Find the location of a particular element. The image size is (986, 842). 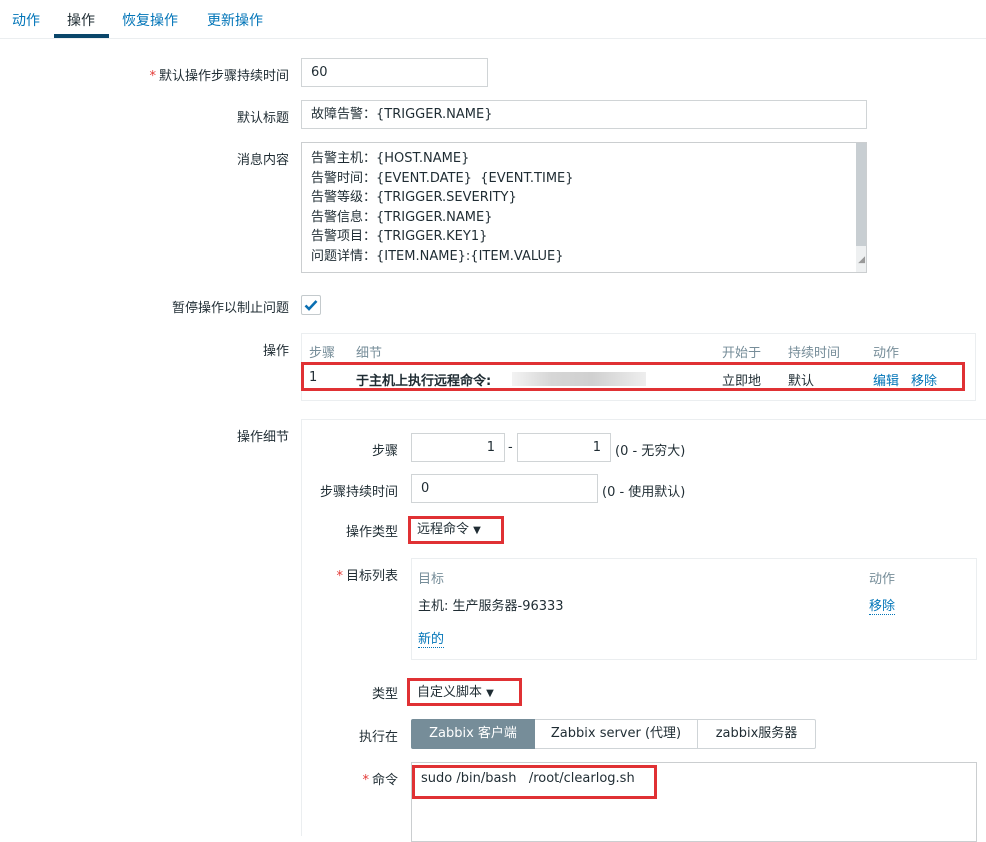

message-line: 告警主机：{HOST.NAME} is located at coordinates (390, 158).